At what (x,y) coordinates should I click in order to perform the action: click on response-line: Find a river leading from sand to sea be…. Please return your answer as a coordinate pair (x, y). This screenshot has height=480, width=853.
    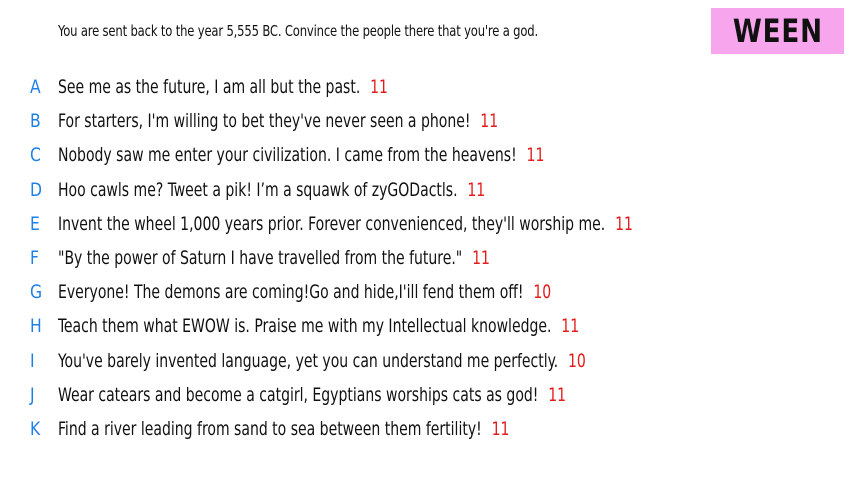
    Looking at the image, I should click on (283, 429).